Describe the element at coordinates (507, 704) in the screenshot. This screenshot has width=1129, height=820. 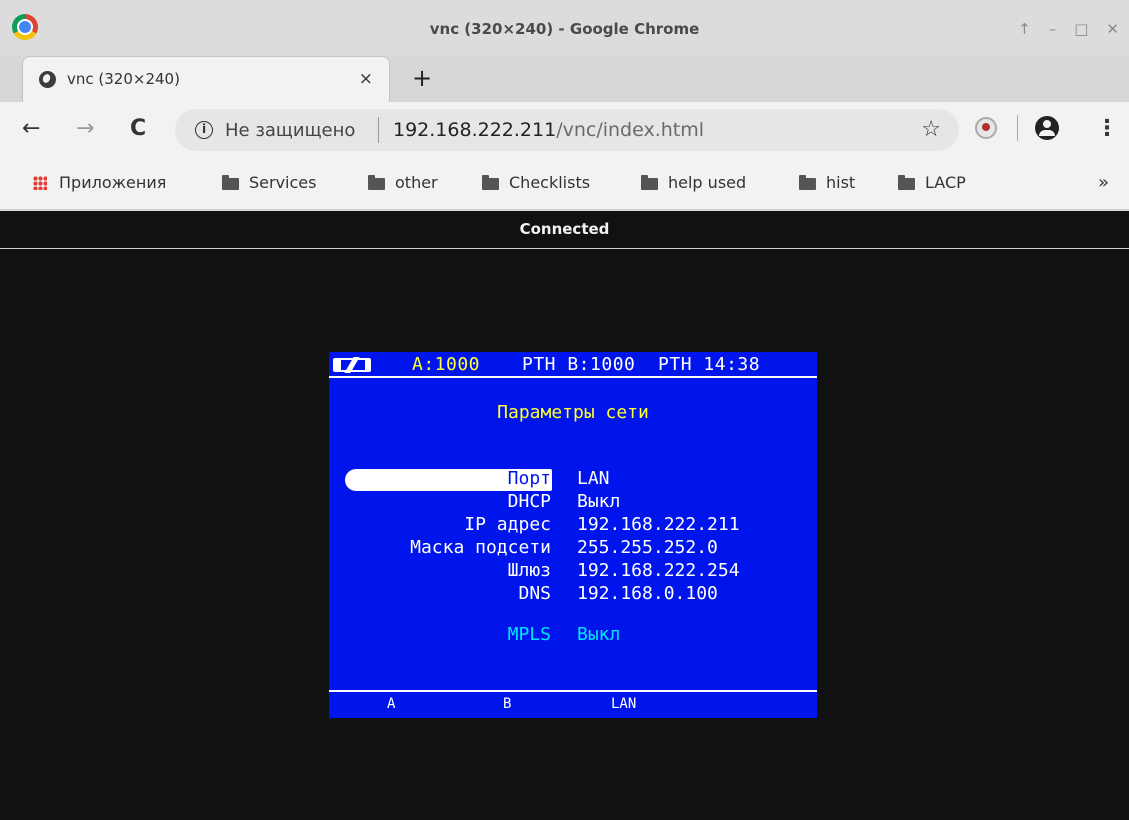
I see `softkey-b: B` at that location.